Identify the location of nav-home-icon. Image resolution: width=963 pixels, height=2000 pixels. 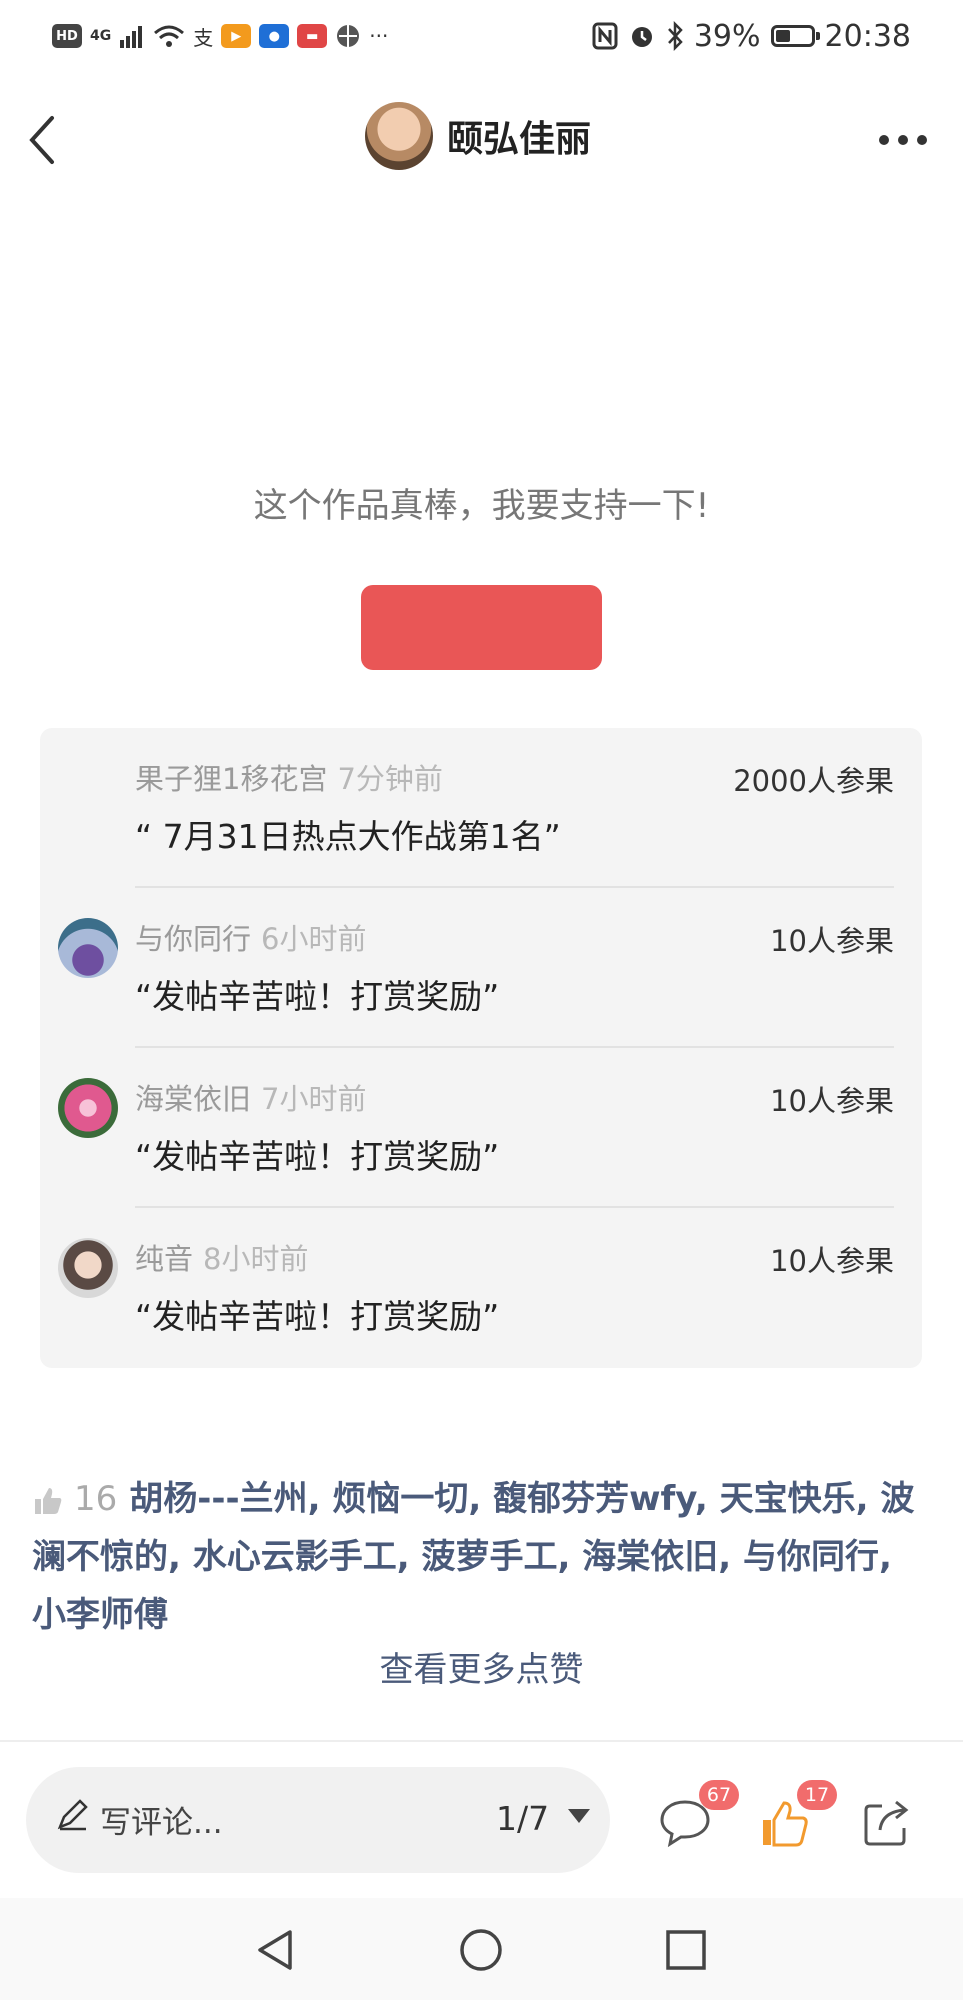
(481, 1950).